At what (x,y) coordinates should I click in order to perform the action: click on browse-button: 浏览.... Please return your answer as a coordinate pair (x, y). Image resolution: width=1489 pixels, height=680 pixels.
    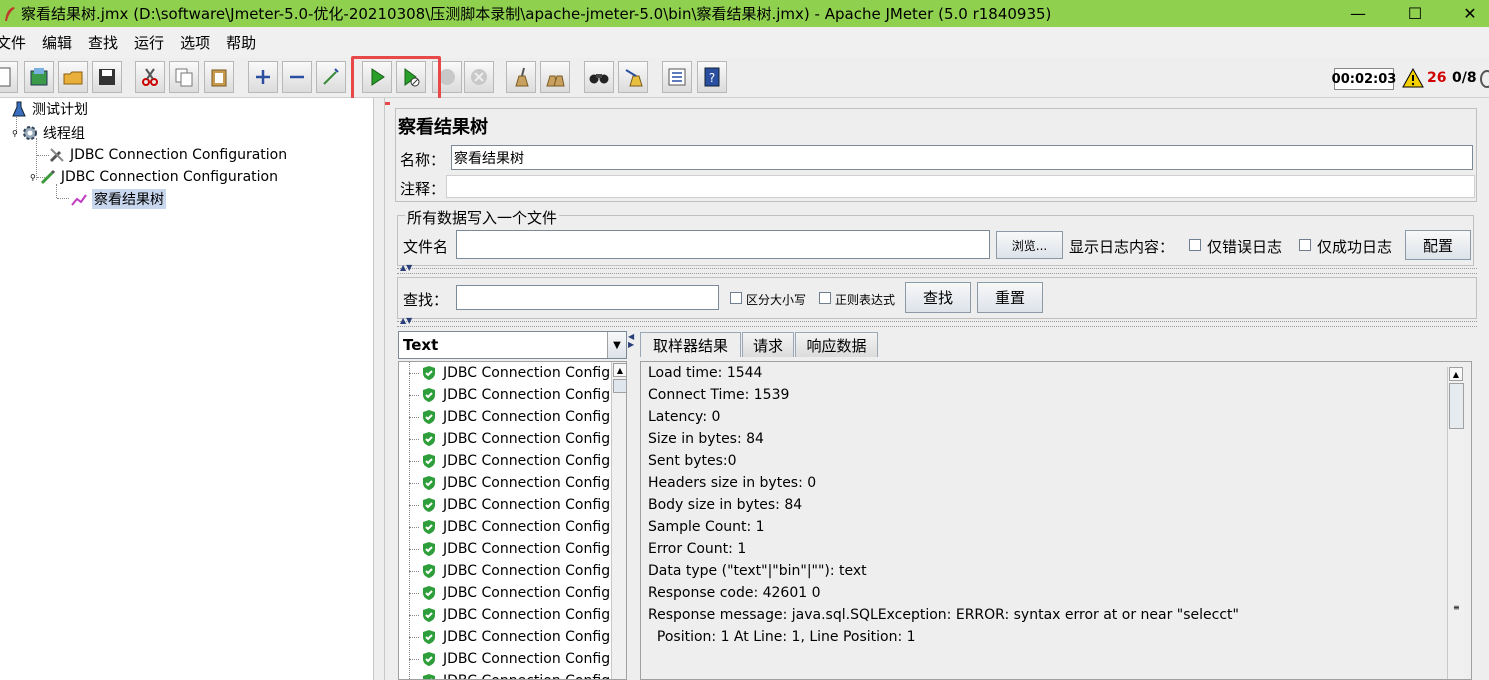
    Looking at the image, I should click on (1029, 245).